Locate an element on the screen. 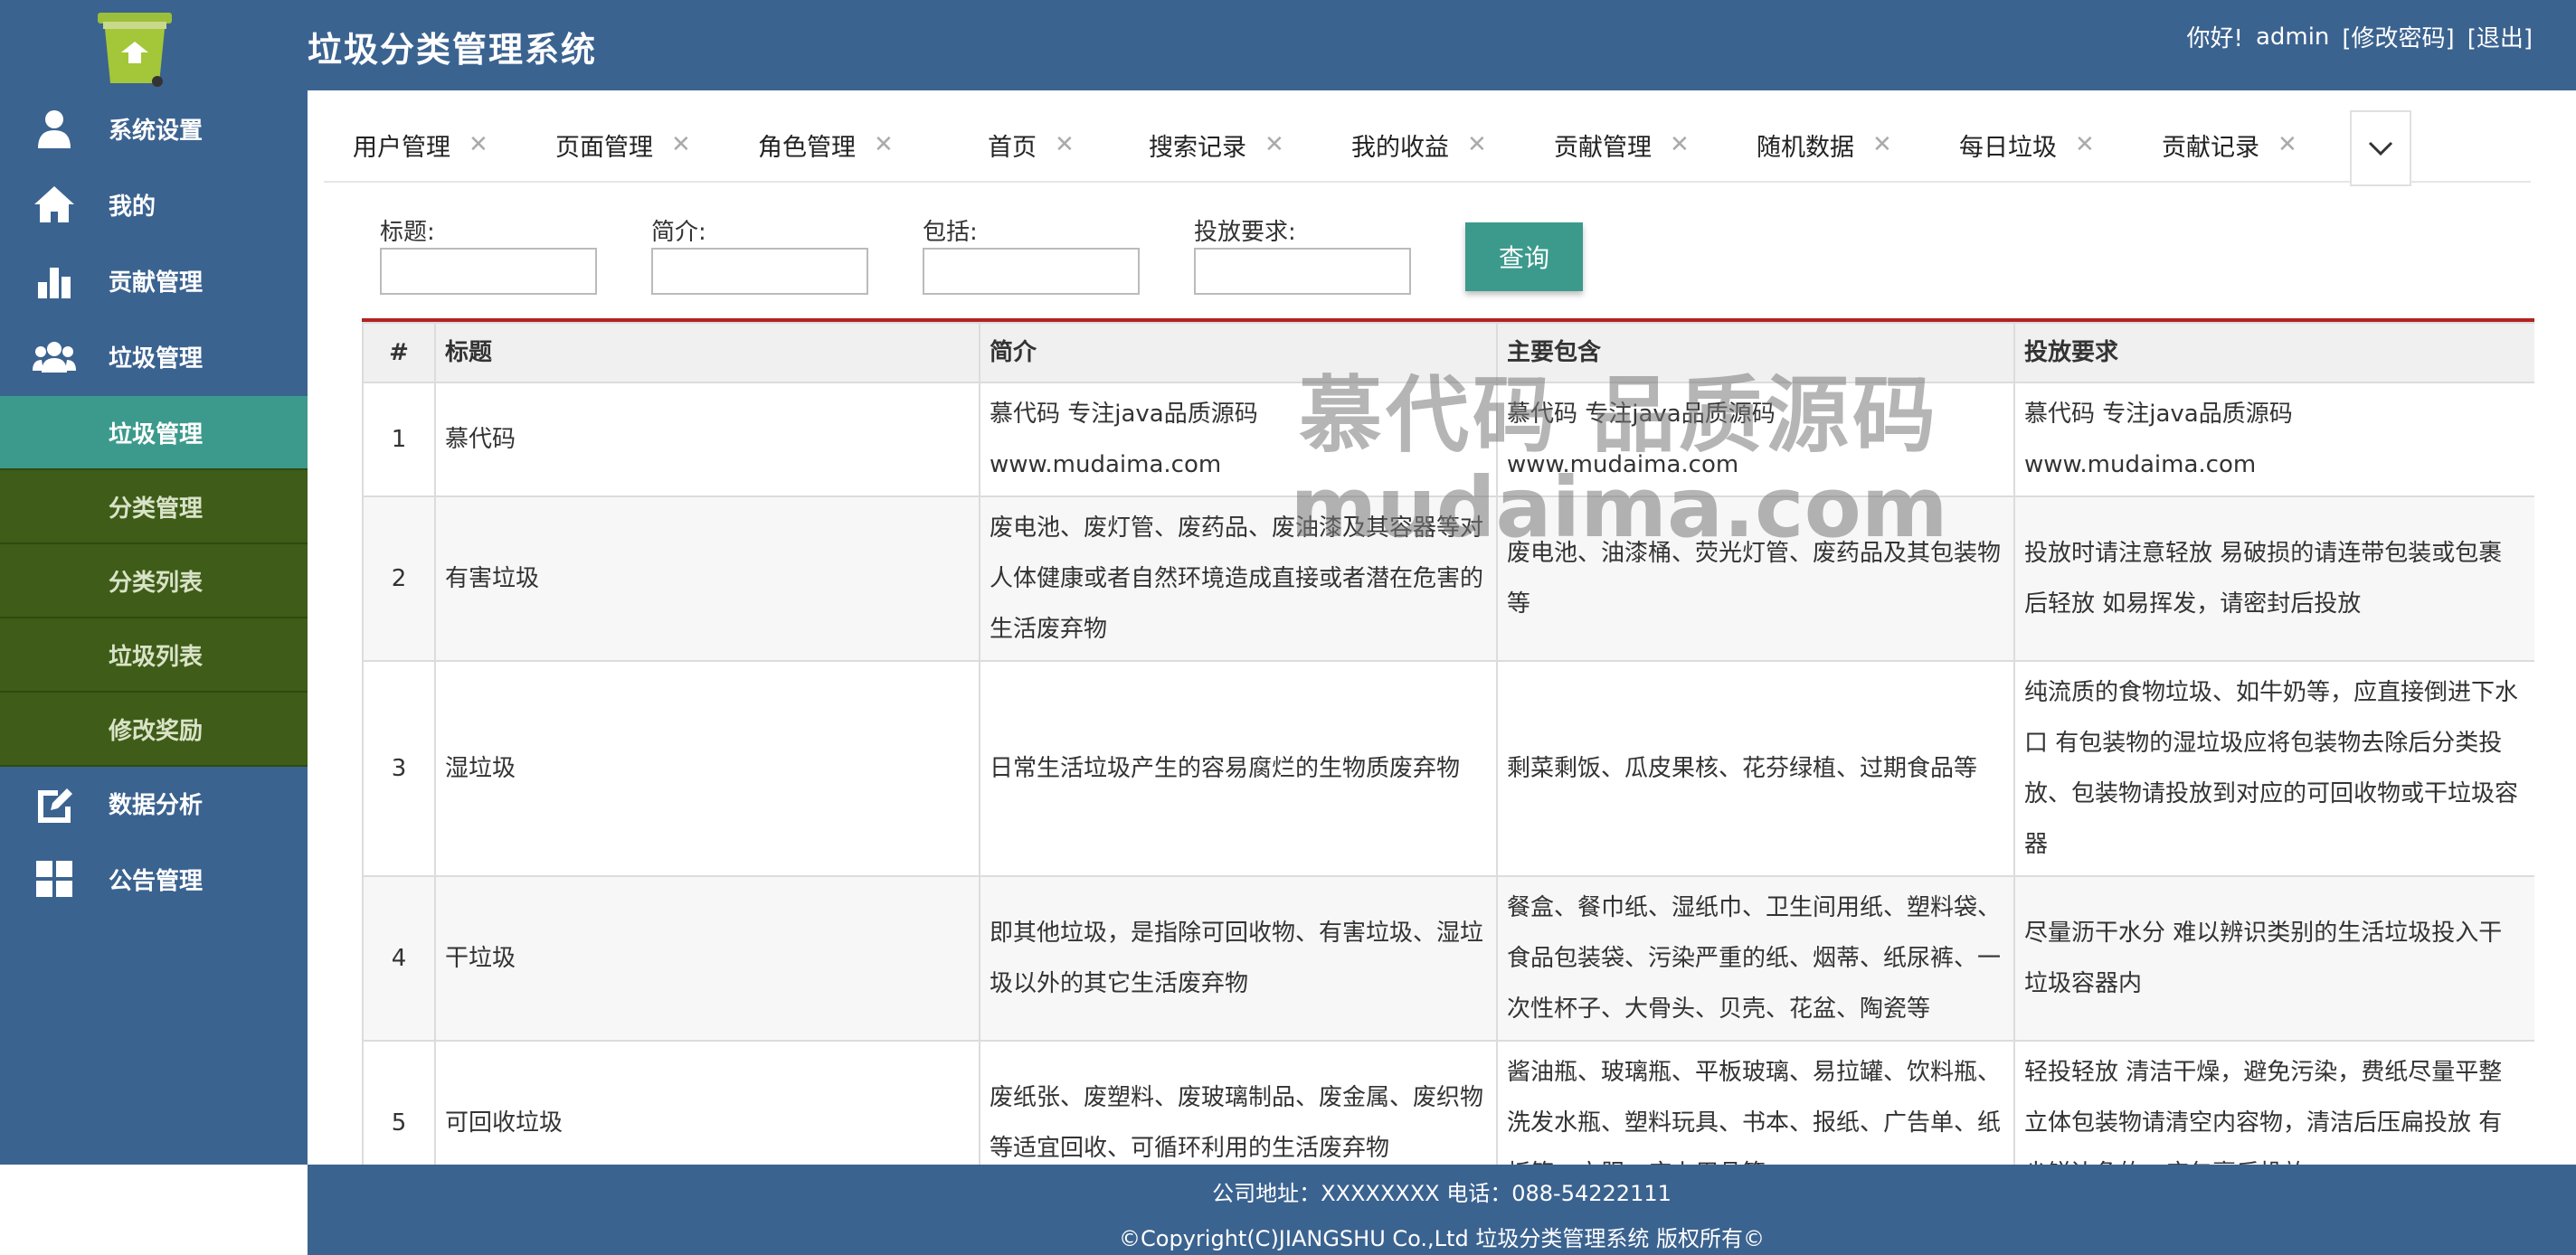 The width and height of the screenshot is (2576, 1255). tab-label: 首页 is located at coordinates (1012, 148).